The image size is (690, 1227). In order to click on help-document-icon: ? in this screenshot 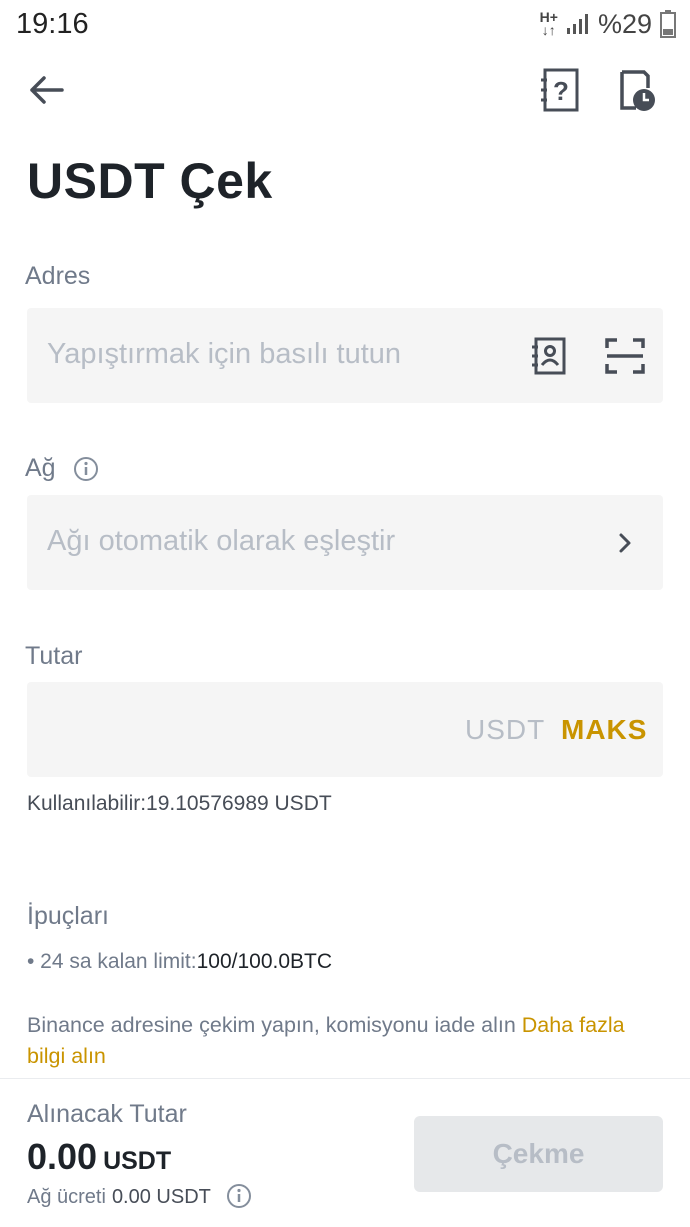, I will do `click(560, 90)`.